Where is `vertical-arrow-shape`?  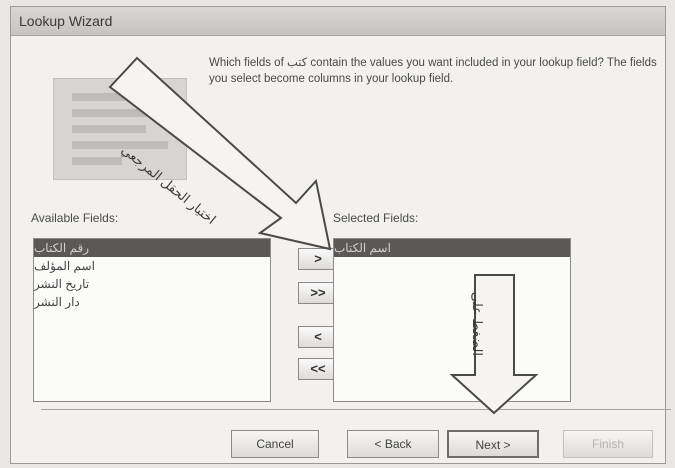 vertical-arrow-shape is located at coordinates (494, 344).